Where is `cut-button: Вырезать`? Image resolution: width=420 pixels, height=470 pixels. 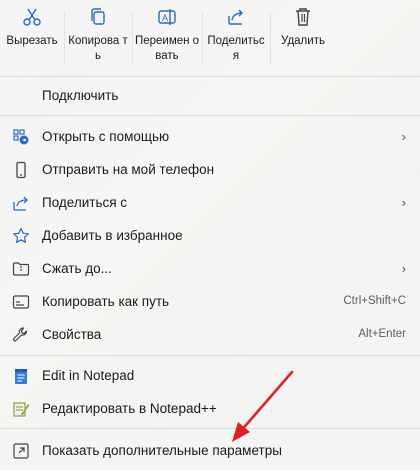
cut-button: Вырезать is located at coordinates (32, 38).